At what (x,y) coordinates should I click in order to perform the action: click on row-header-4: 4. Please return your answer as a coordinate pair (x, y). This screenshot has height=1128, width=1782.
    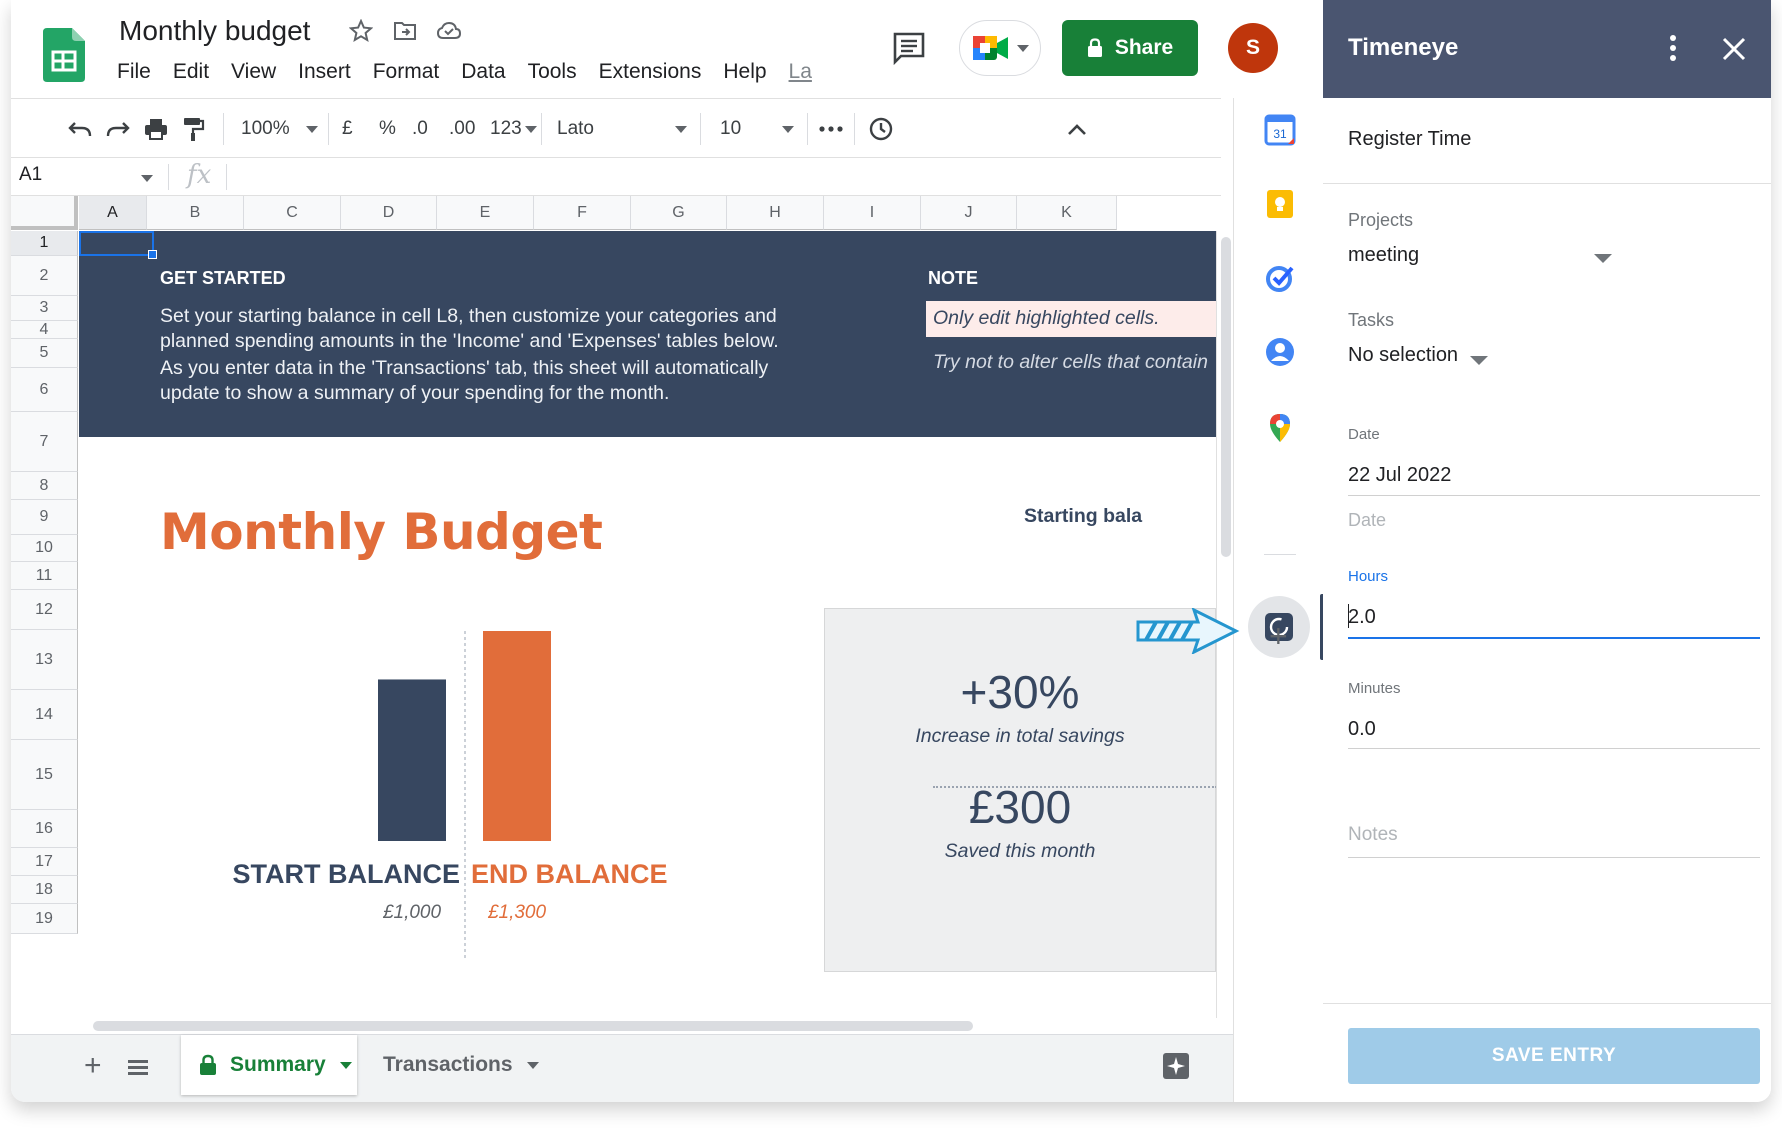
    Looking at the image, I should click on (44, 330).